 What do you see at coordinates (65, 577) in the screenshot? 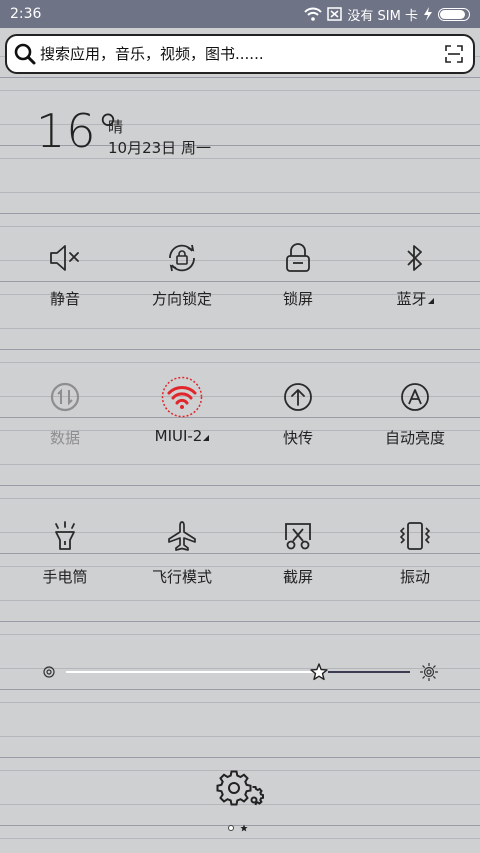
I see `toggle-label: 手电筒` at bounding box center [65, 577].